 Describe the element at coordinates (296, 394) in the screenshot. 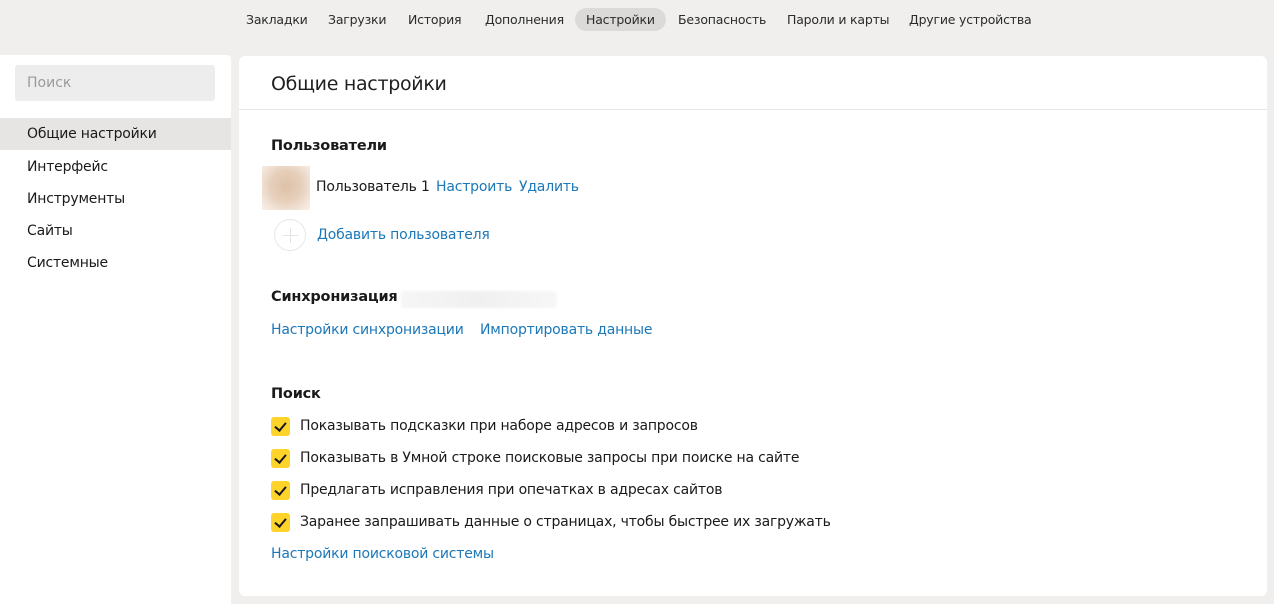

I see `search-section-title: Поиск` at that location.